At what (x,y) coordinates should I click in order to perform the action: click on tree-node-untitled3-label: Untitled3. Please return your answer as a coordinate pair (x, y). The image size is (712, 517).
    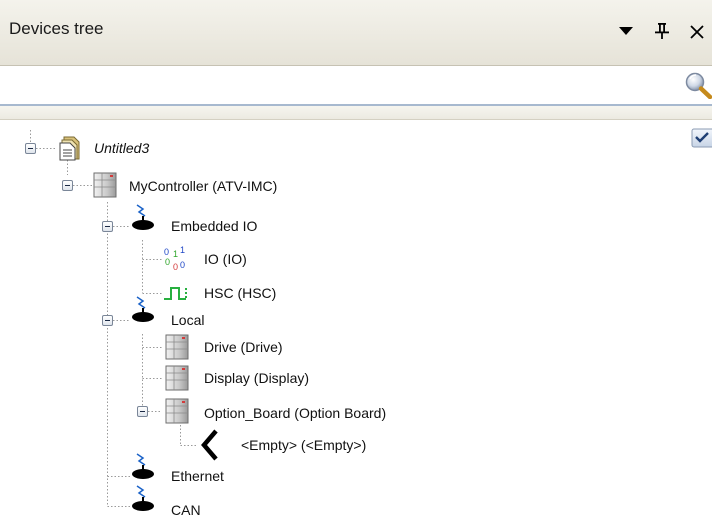
    Looking at the image, I should click on (121, 148).